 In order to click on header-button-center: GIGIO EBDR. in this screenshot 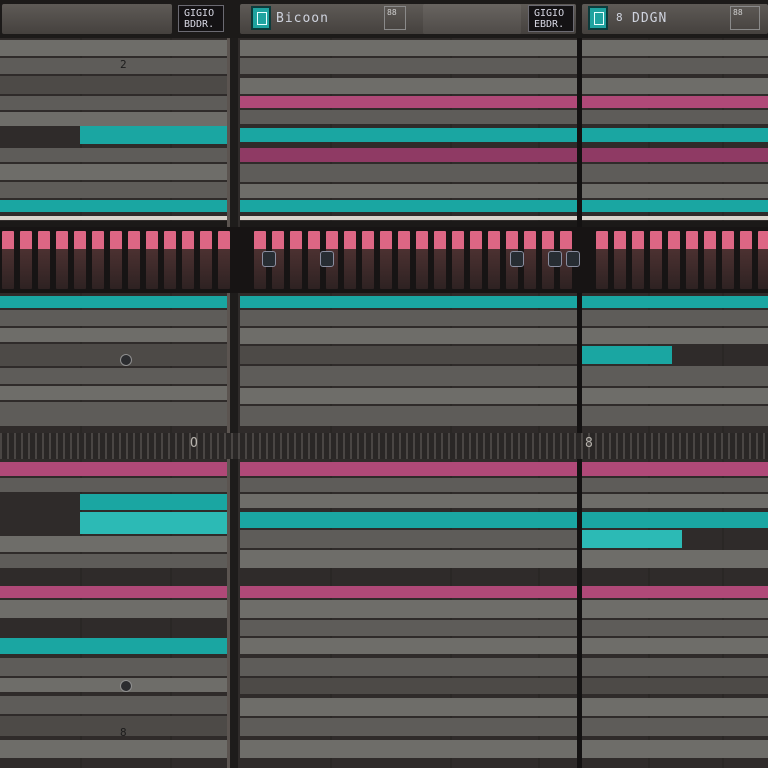, I will do `click(551, 18)`.